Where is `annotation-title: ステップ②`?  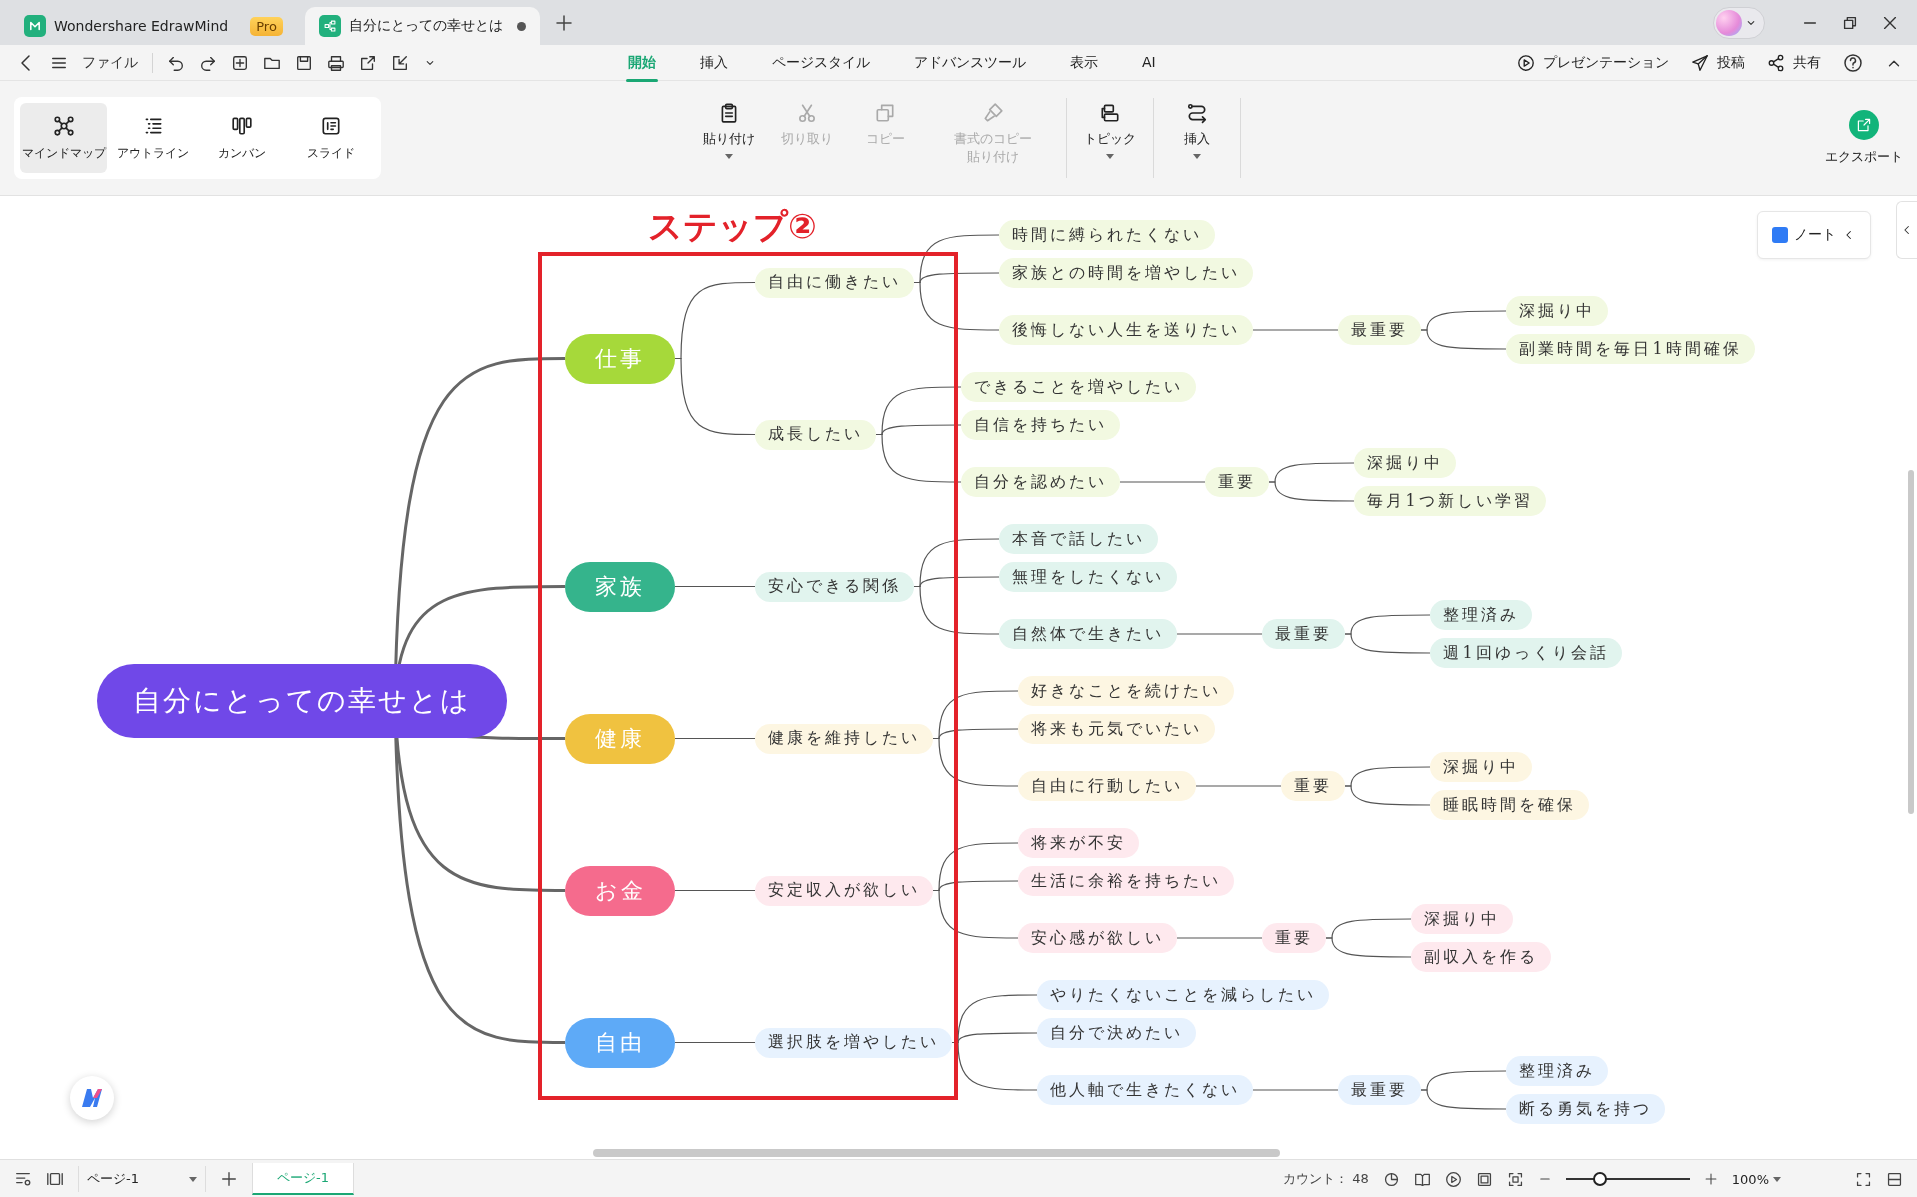 annotation-title: ステップ② is located at coordinates (732, 226).